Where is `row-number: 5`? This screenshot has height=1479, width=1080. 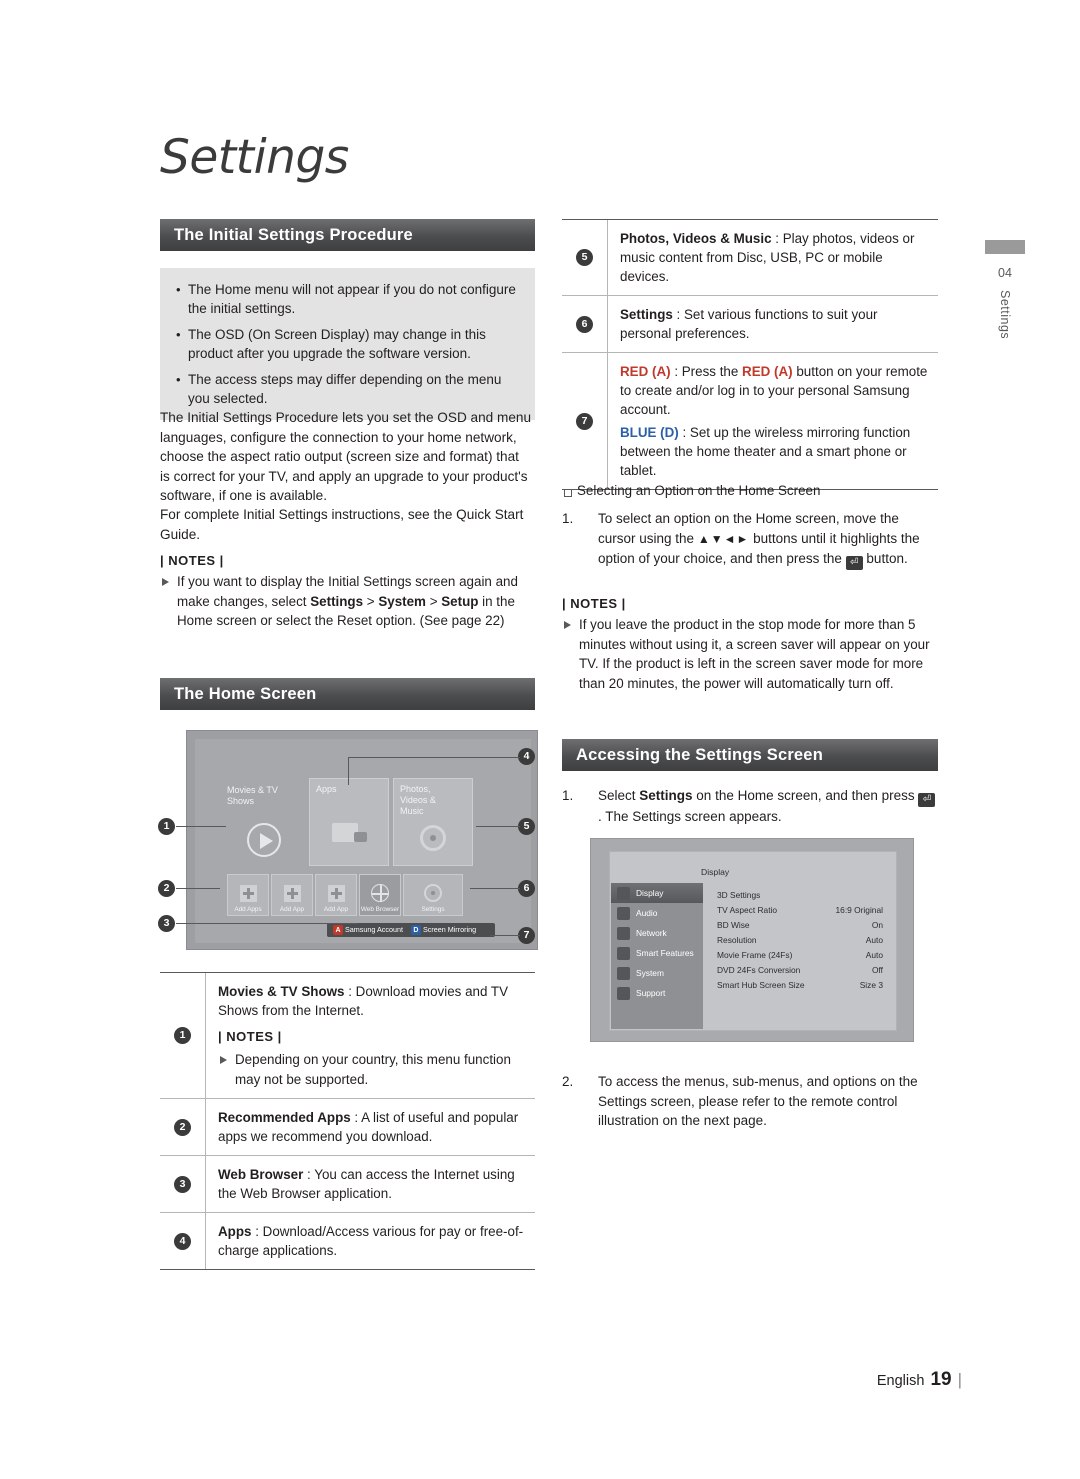 row-number: 5 is located at coordinates (584, 257).